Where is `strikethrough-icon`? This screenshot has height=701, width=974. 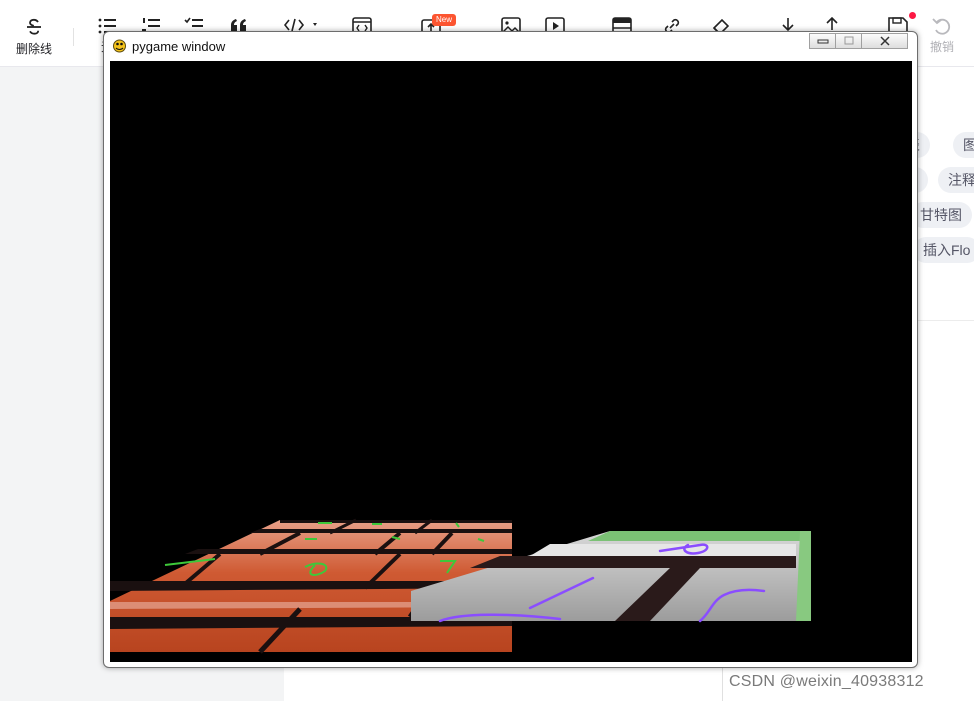 strikethrough-icon is located at coordinates (34, 26).